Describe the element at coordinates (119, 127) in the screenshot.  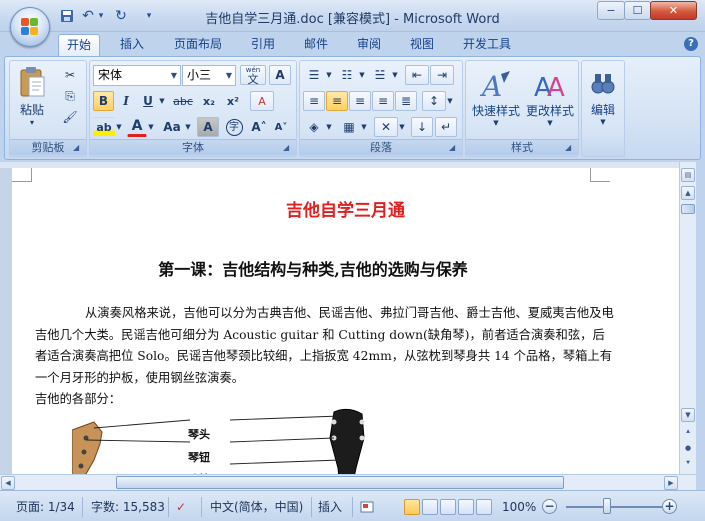
I see `highlight-dropdown-icon: ▼` at that location.